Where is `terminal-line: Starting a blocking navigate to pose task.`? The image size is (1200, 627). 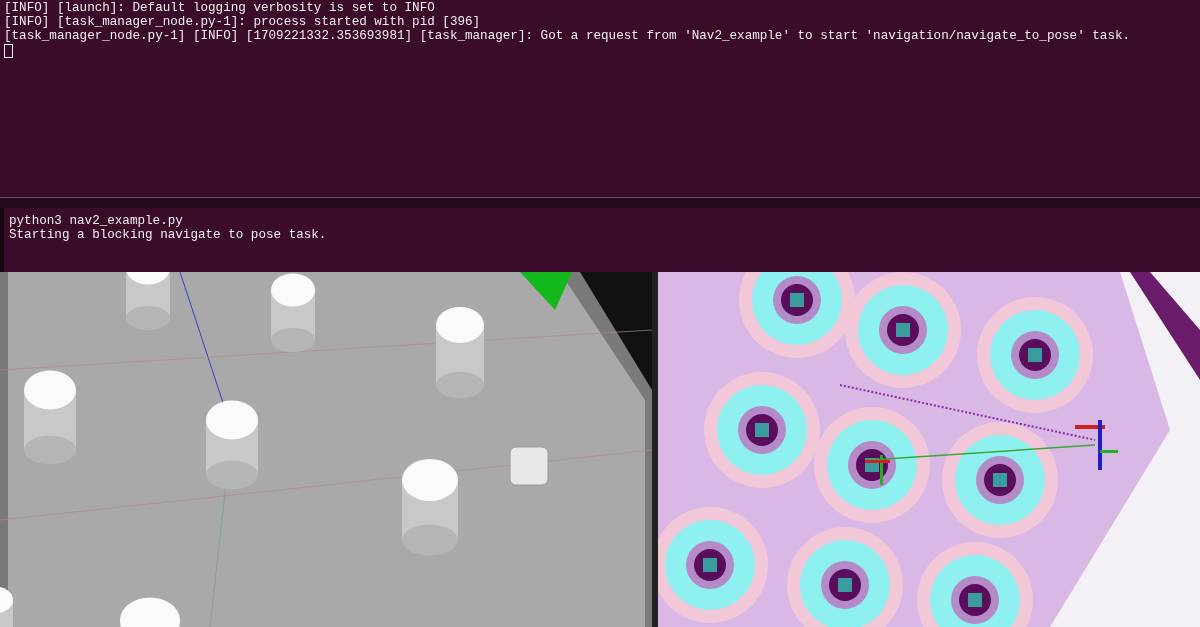
terminal-line: Starting a blocking navigate to pose task. is located at coordinates (168, 235).